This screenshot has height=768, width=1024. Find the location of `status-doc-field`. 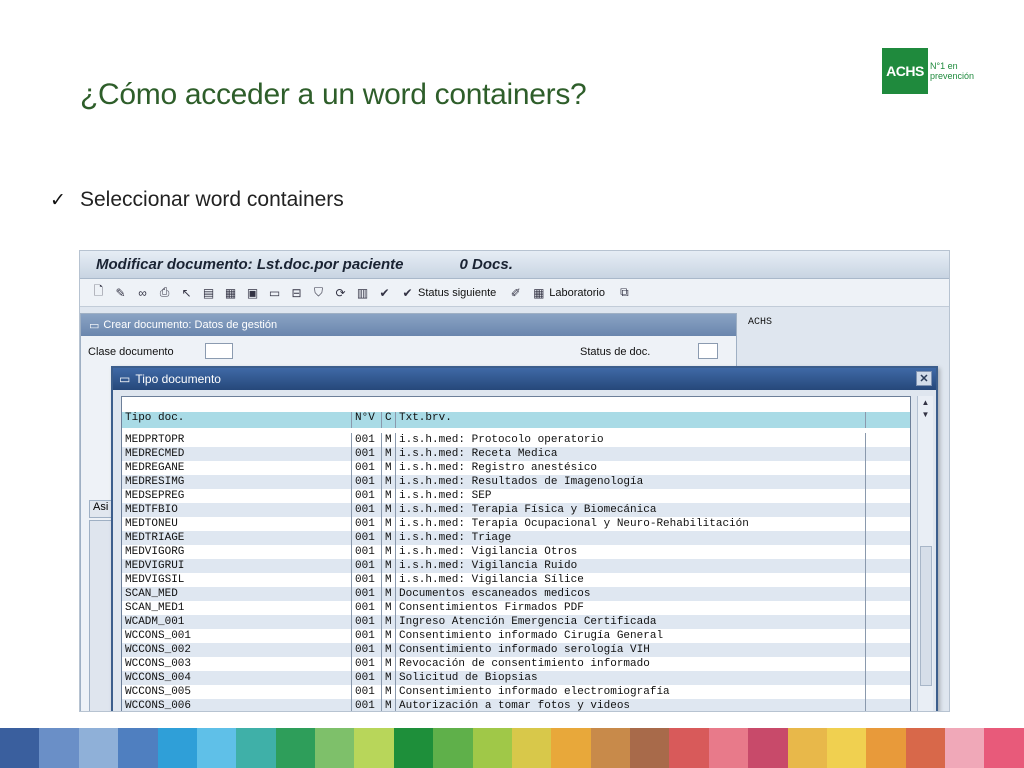

status-doc-field is located at coordinates (708, 351).